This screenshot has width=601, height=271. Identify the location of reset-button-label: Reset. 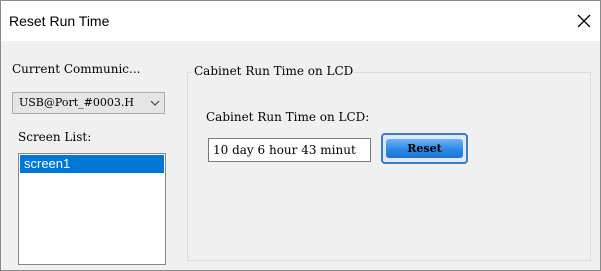
(424, 148).